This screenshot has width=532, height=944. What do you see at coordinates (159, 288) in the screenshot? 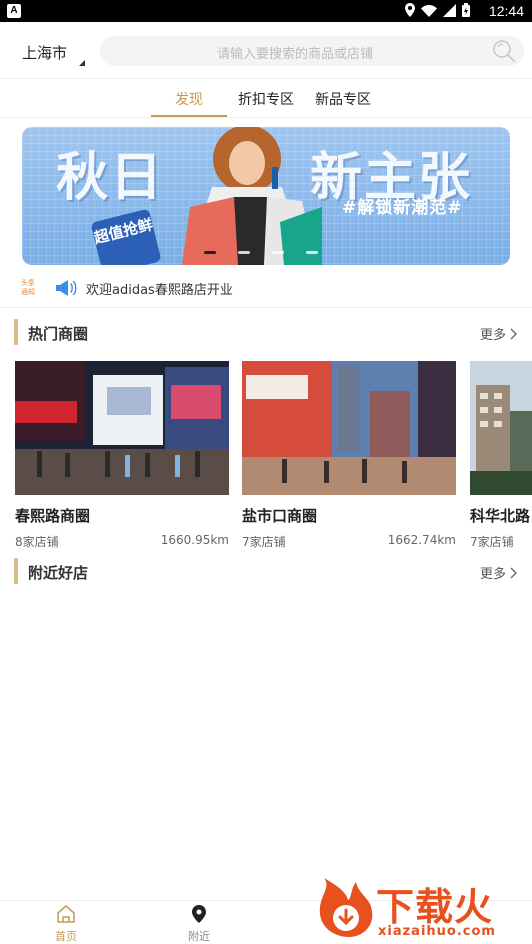
I see `notice-text: 欢迎adidas春熙路店开业` at bounding box center [159, 288].